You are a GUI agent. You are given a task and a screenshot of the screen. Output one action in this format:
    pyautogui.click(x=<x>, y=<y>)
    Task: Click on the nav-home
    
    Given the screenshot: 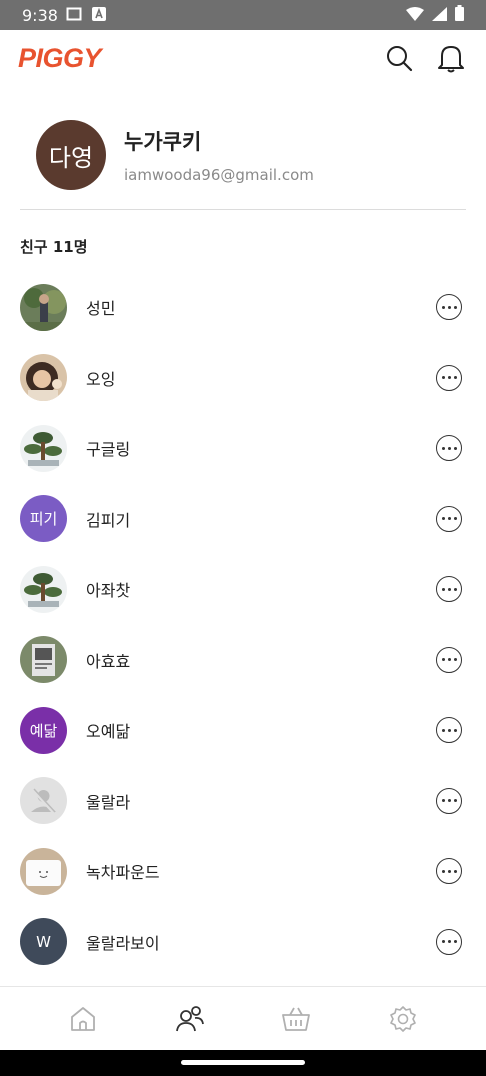 What is the action you would take?
    pyautogui.click(x=83, y=1019)
    